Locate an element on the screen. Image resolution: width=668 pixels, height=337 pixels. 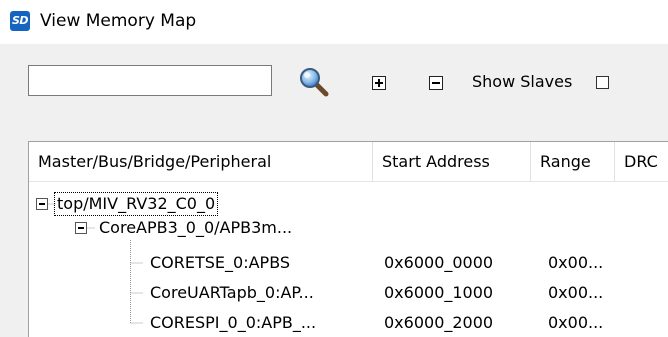
tree-toggle-root is located at coordinates (42, 204).